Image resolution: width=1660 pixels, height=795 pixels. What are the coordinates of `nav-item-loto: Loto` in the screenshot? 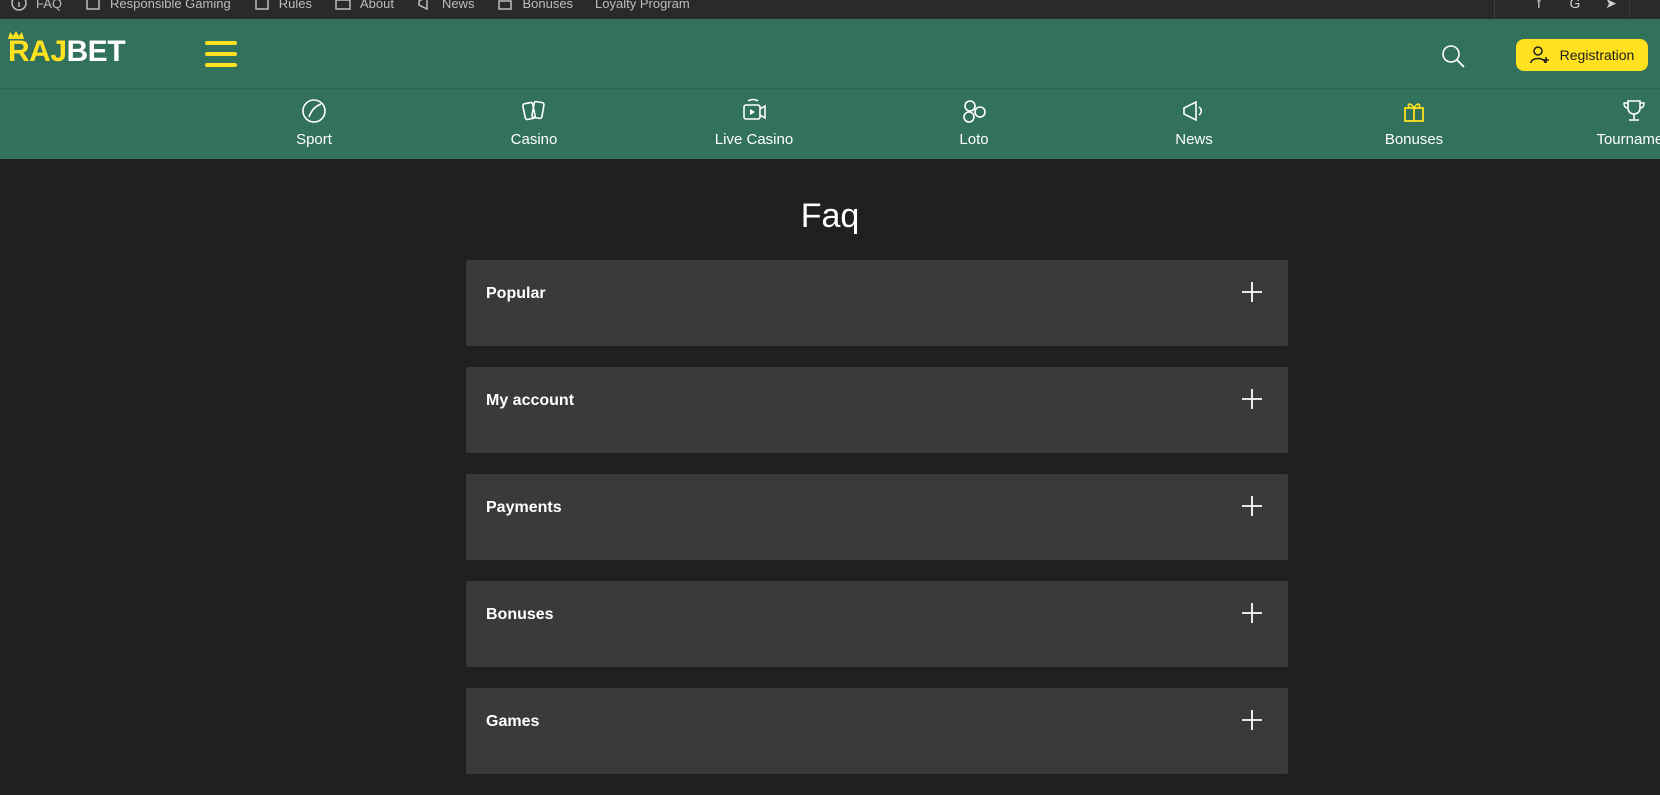 It's located at (974, 122).